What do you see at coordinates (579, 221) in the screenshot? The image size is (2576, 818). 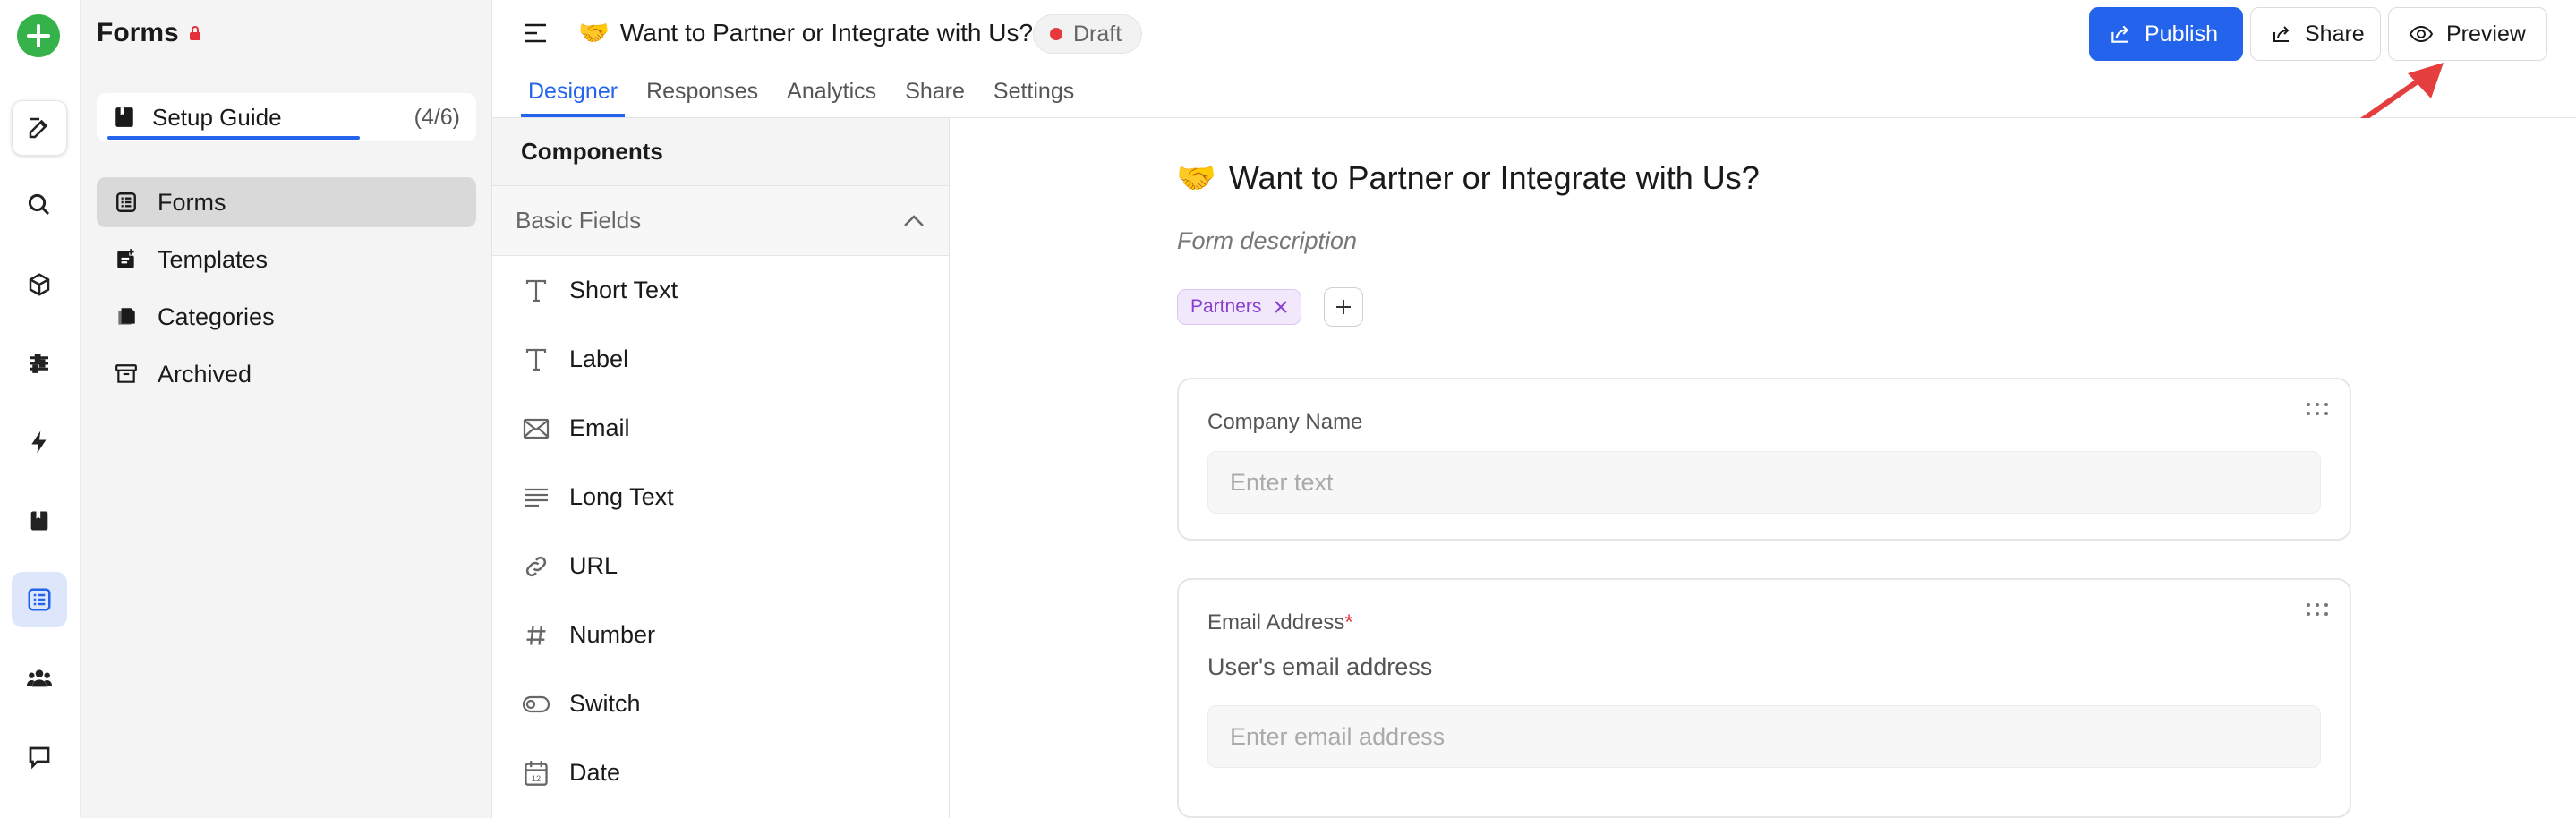 I see `section-label: Basic Fields` at bounding box center [579, 221].